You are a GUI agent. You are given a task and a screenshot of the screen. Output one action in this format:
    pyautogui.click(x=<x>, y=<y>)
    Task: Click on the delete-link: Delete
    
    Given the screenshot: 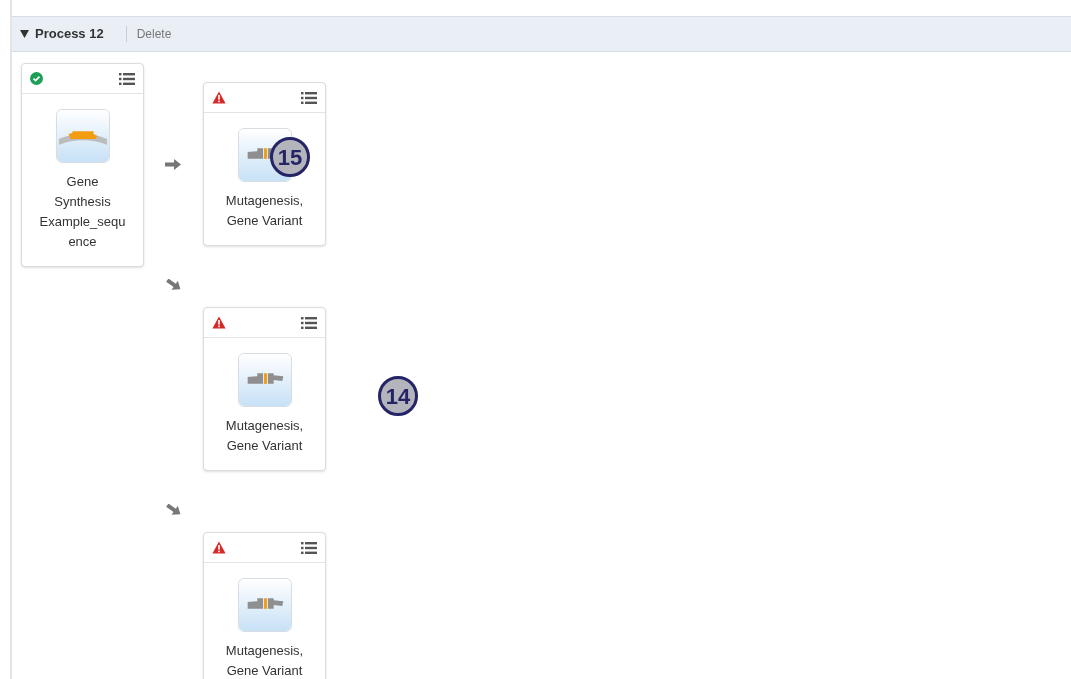 What is the action you would take?
    pyautogui.click(x=148, y=34)
    